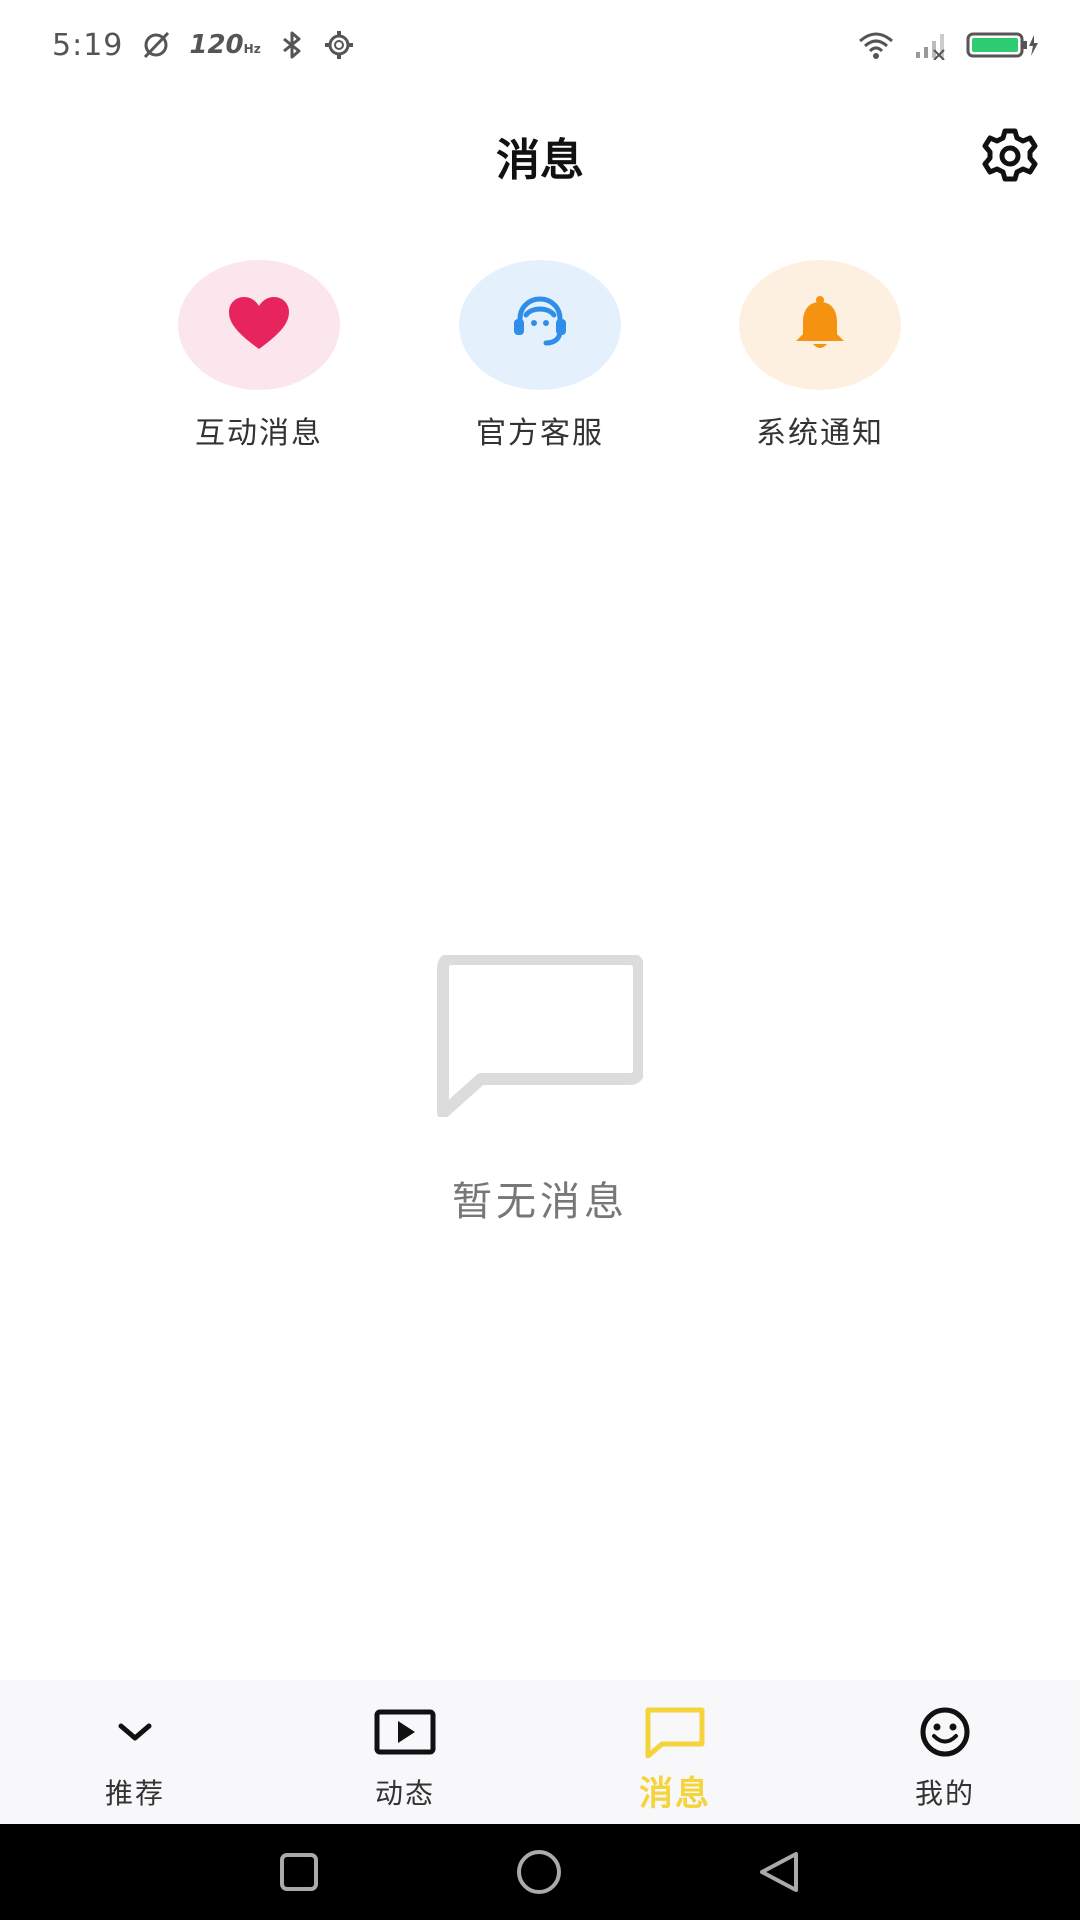  I want to click on tab-profile-label: 我的, so click(944, 1793).